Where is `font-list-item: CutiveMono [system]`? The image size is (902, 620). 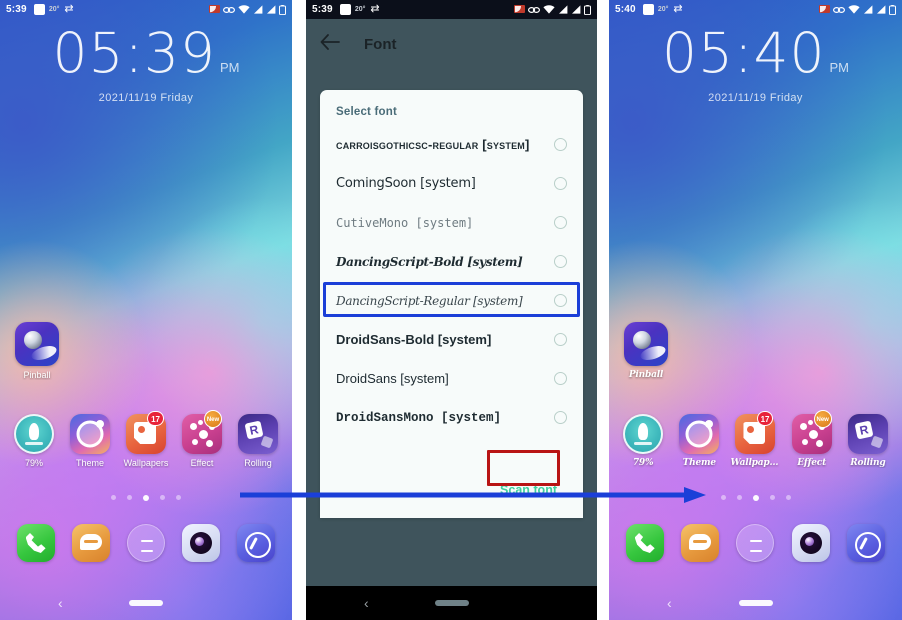
font-list-item: CutiveMono [system] is located at coordinates (451, 222).